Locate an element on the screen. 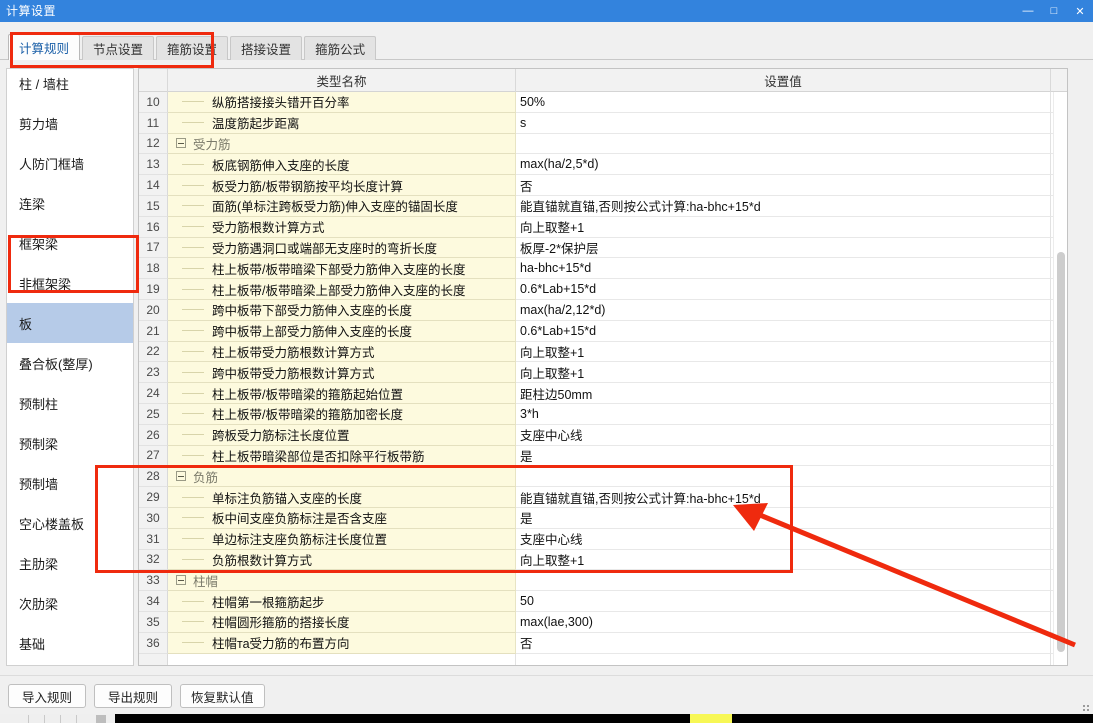  table-row: 24 柱上板带/板带暗梁的箍筋起始位置 距柱边50mm is located at coordinates (603, 393).